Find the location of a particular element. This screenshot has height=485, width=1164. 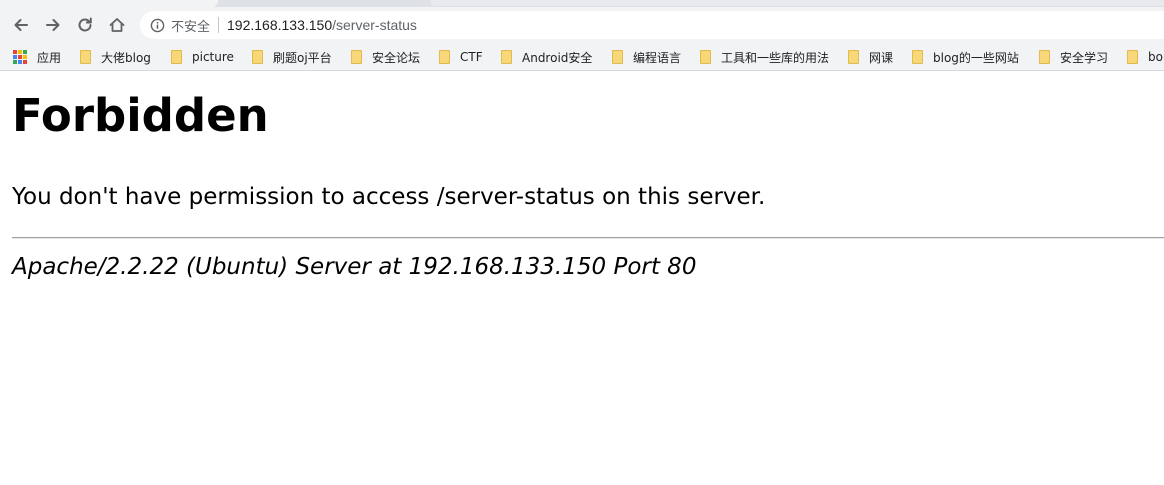

arrow-right-icon is located at coordinates (53, 25).